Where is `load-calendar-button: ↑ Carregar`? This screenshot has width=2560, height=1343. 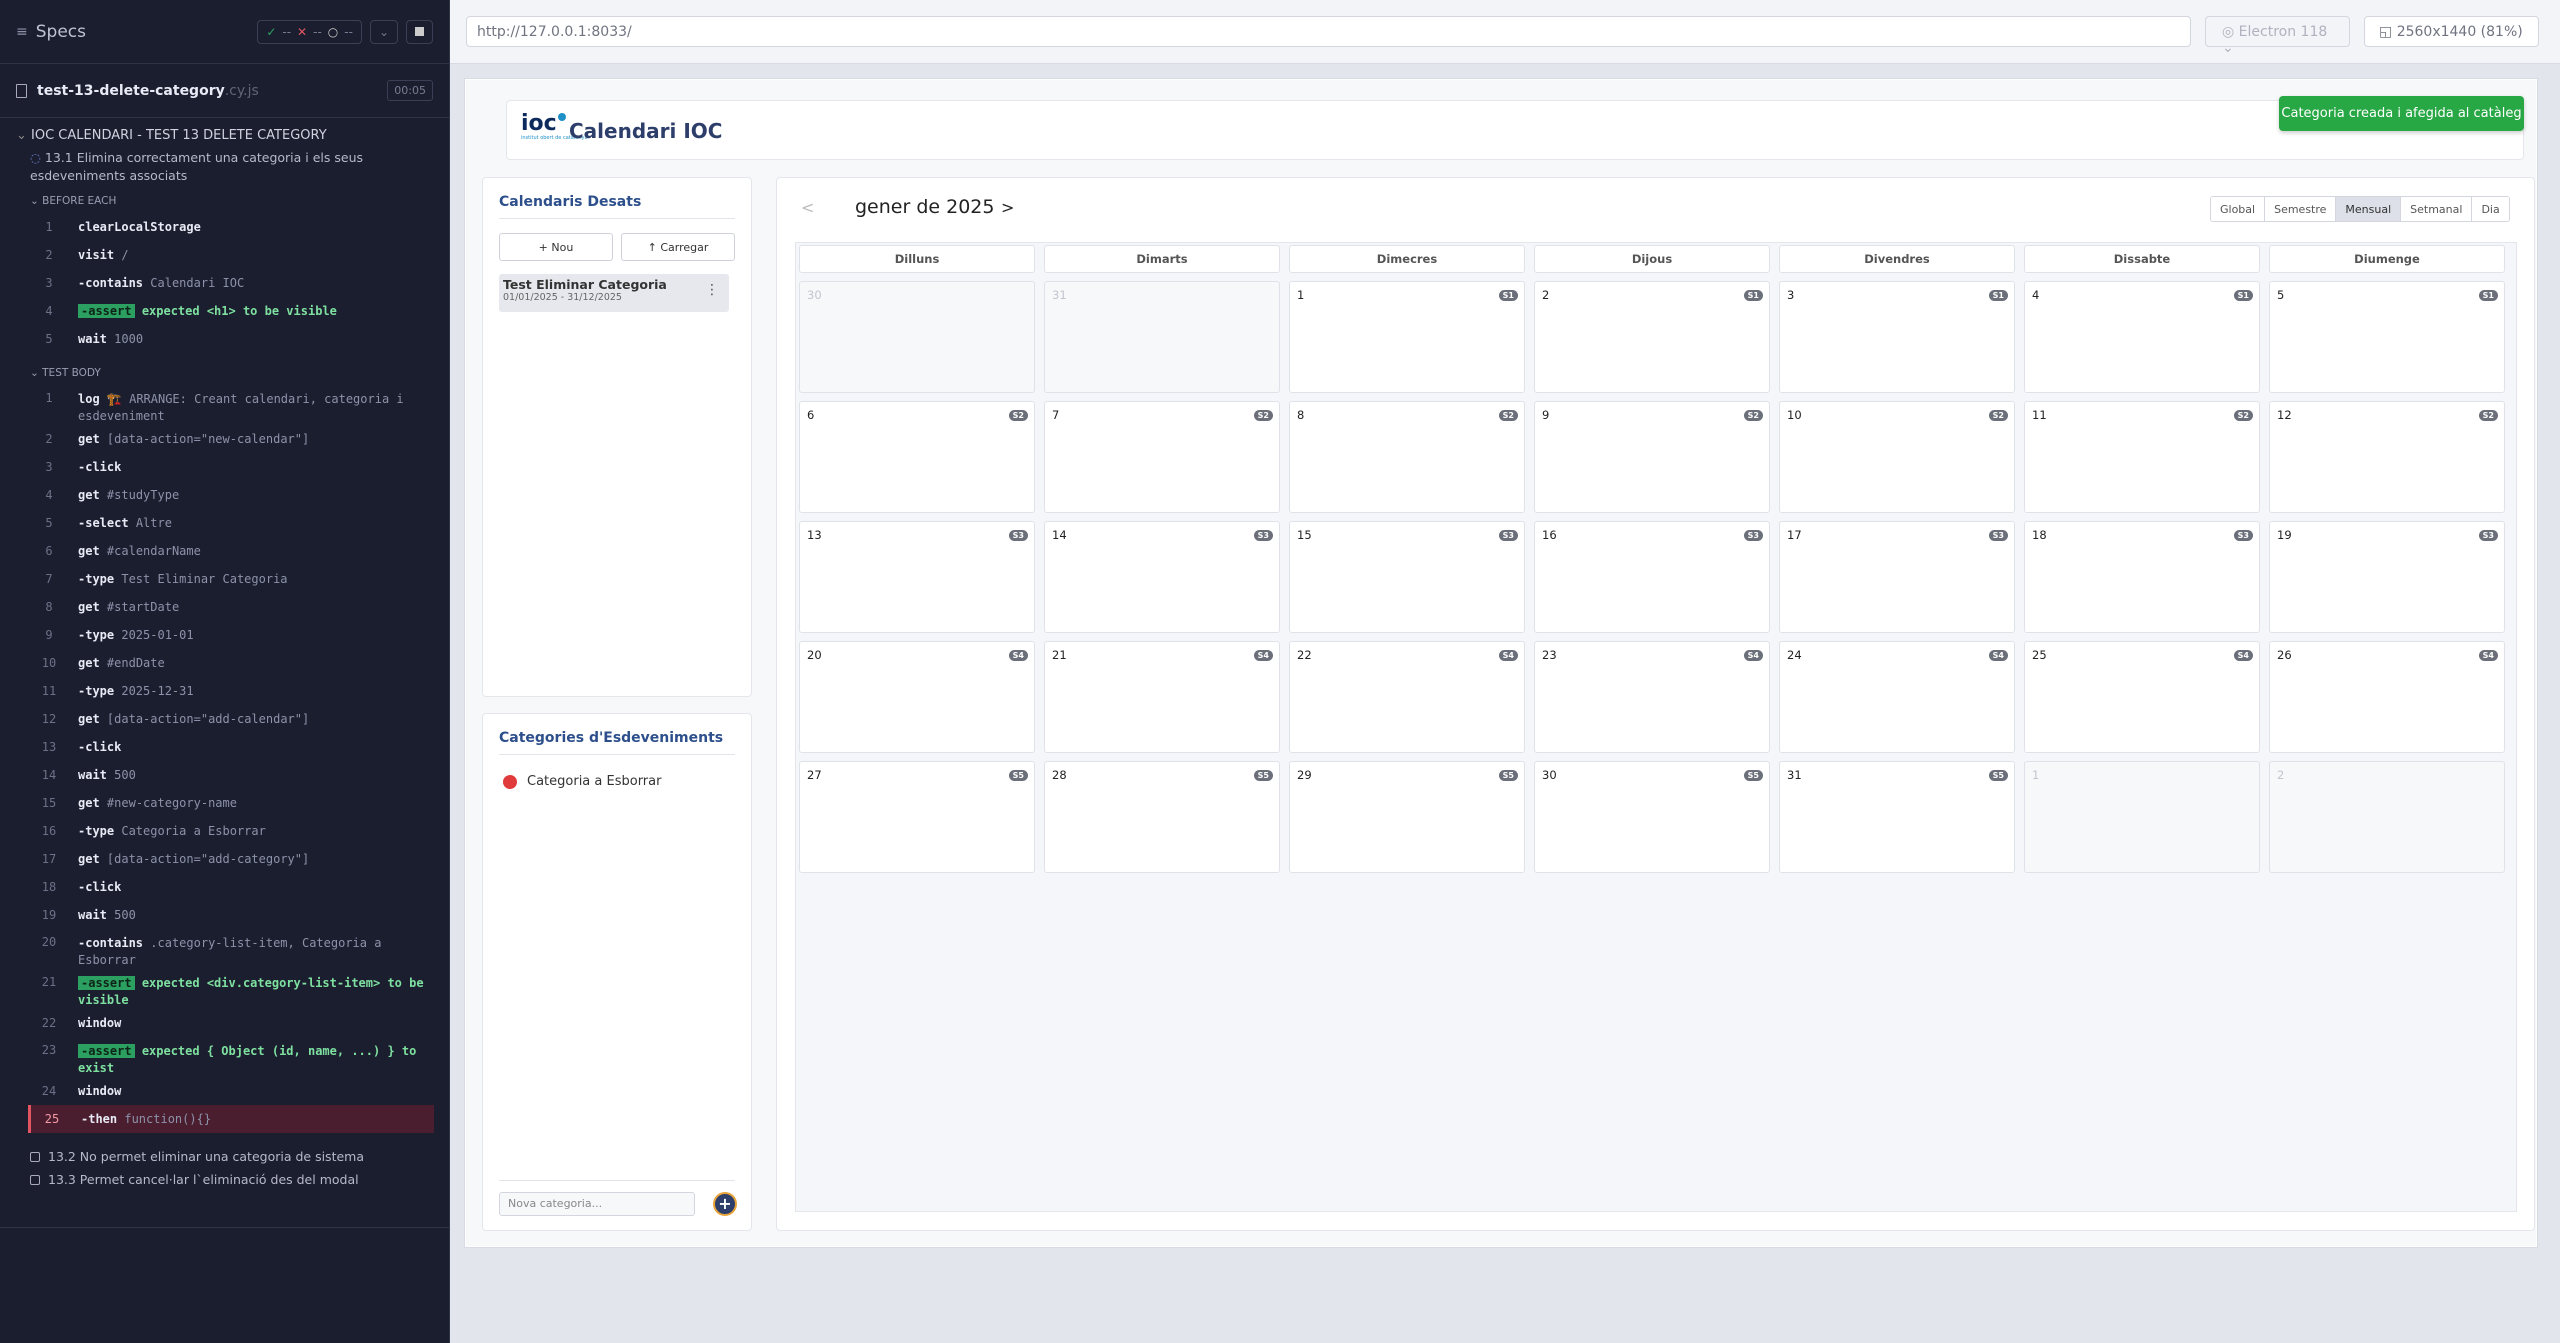
load-calendar-button: ↑ Carregar is located at coordinates (678, 247).